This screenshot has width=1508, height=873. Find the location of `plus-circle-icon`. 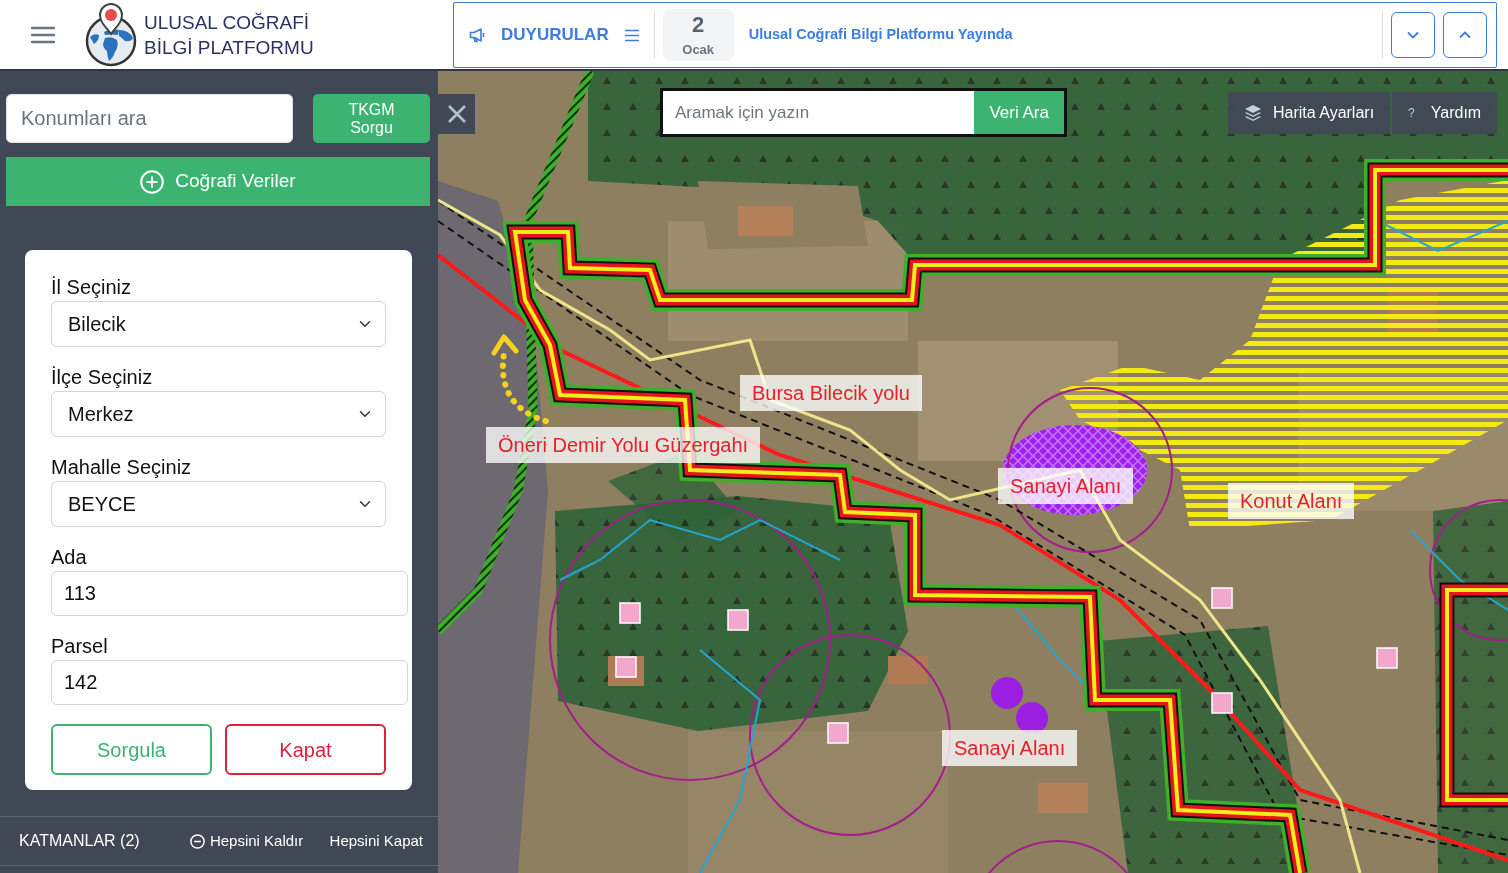

plus-circle-icon is located at coordinates (152, 181).